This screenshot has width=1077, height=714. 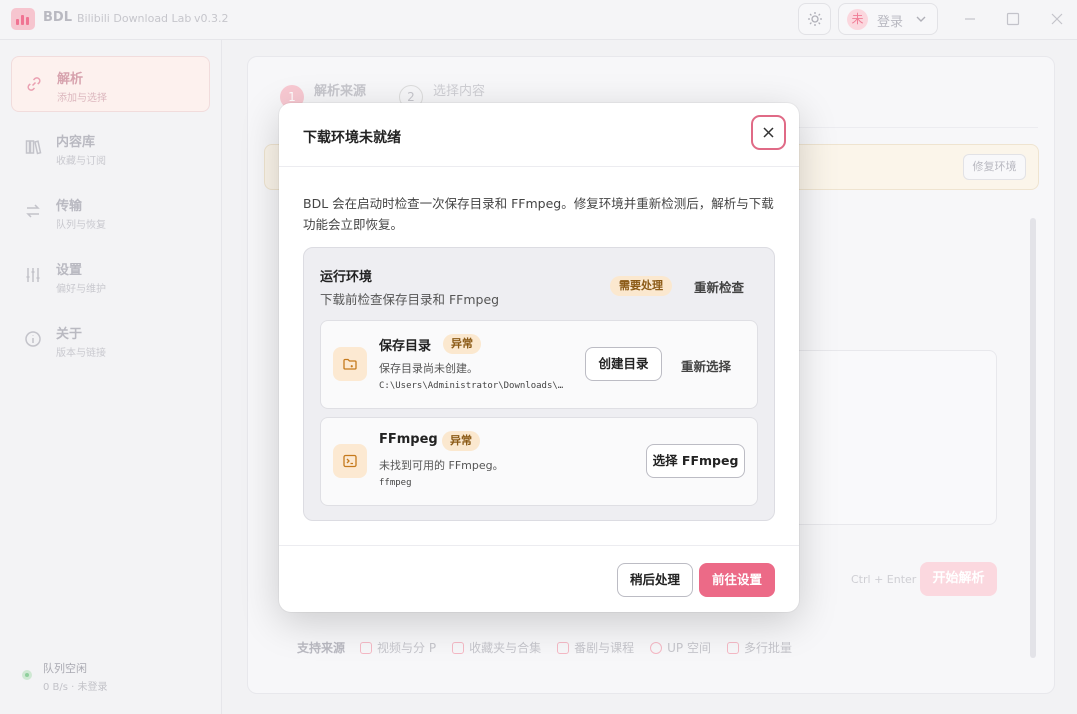 What do you see at coordinates (407, 648) in the screenshot?
I see `source-label: 视频与分 P` at bounding box center [407, 648].